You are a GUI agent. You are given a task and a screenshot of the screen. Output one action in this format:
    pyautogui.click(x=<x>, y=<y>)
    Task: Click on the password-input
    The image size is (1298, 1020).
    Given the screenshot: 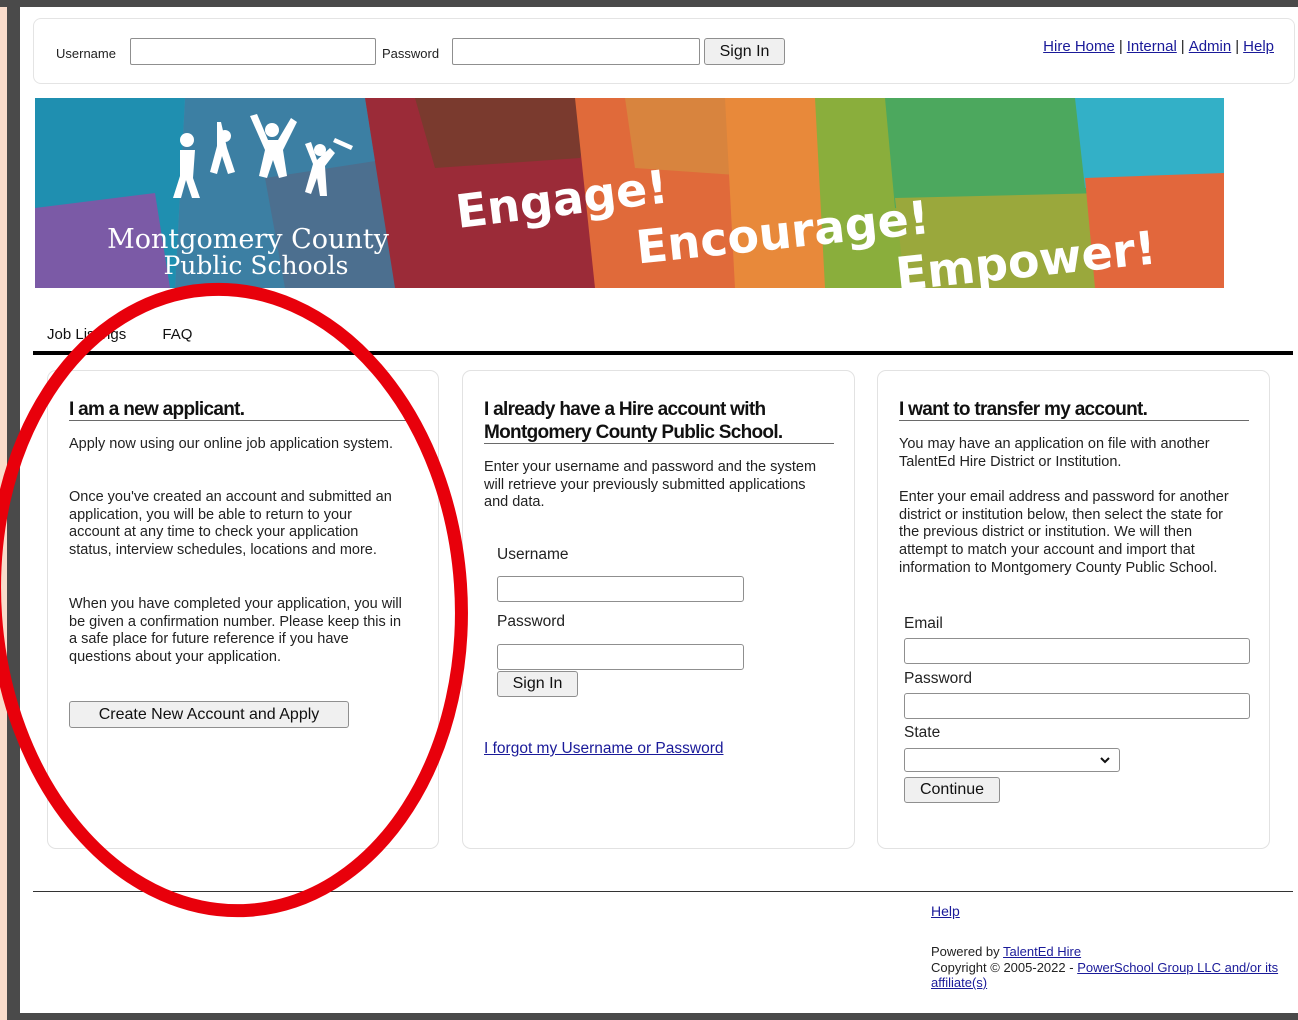 What is the action you would take?
    pyautogui.click(x=620, y=657)
    